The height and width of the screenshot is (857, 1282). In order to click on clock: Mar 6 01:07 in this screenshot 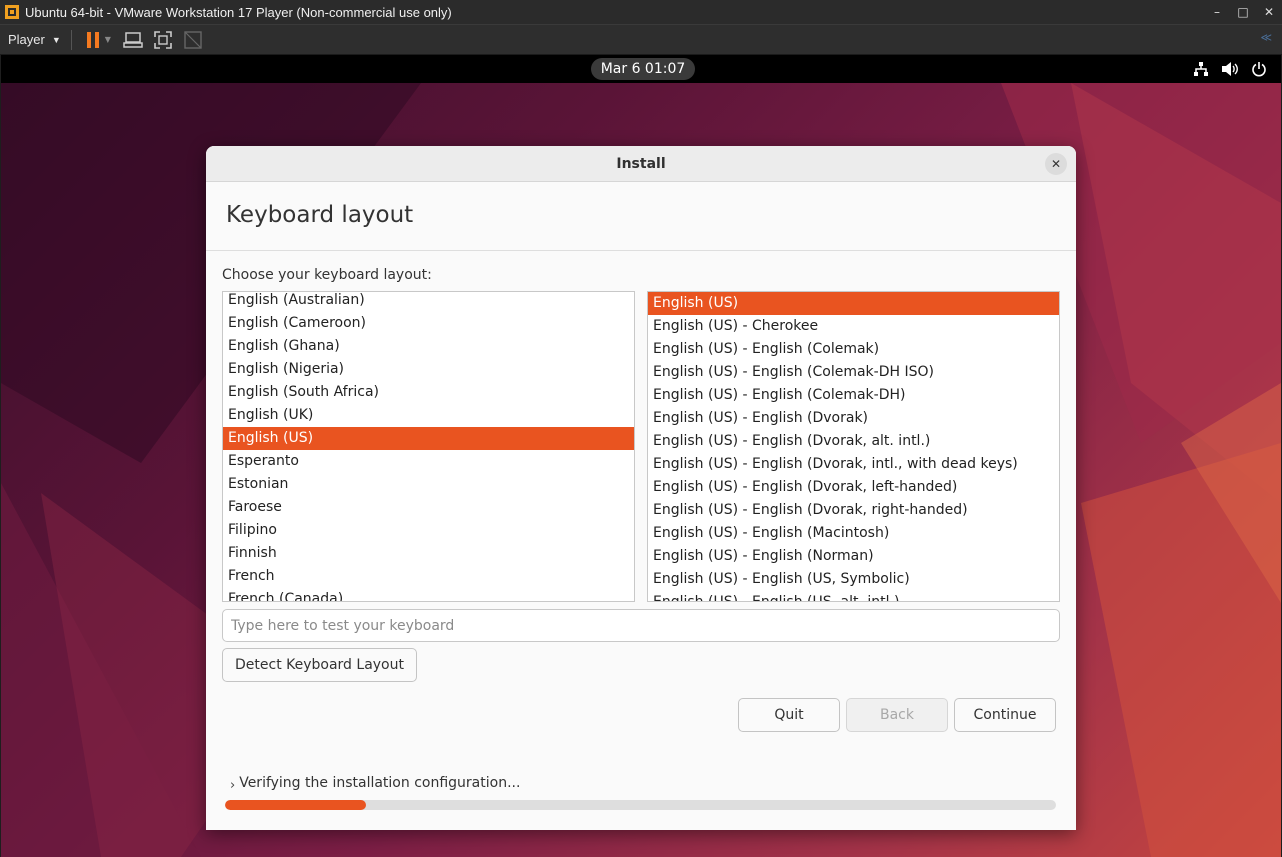, I will do `click(643, 69)`.